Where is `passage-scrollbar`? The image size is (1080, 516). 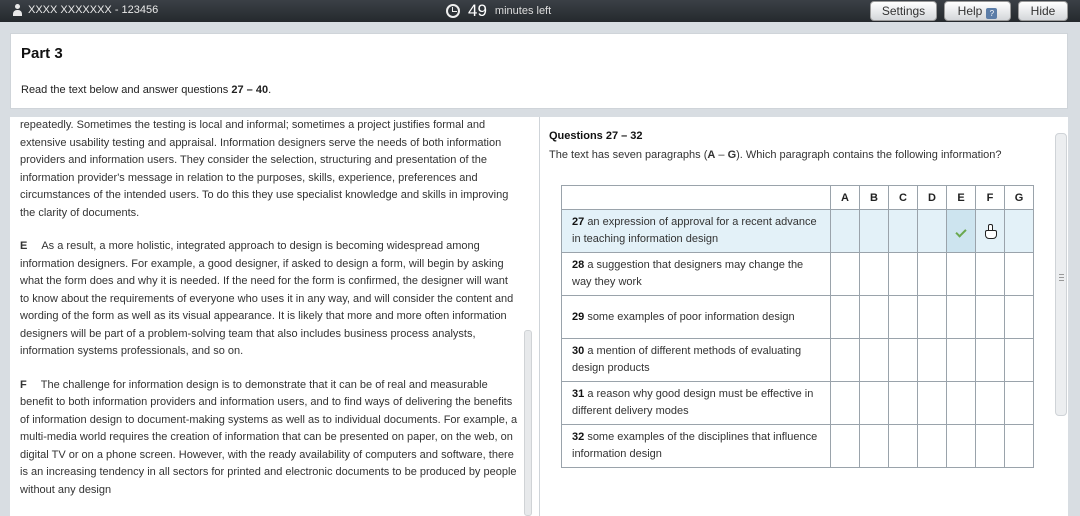
passage-scrollbar is located at coordinates (528, 423).